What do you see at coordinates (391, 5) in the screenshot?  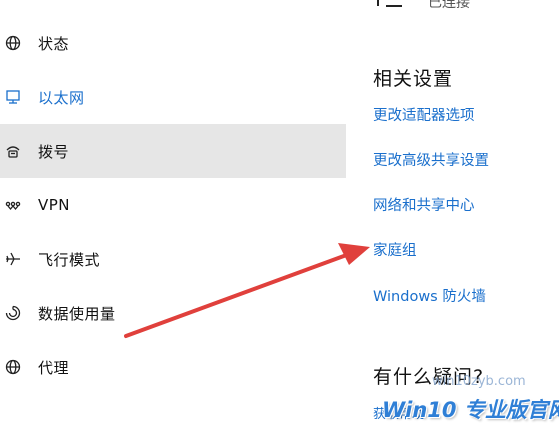 I see `monitor-icon` at bounding box center [391, 5].